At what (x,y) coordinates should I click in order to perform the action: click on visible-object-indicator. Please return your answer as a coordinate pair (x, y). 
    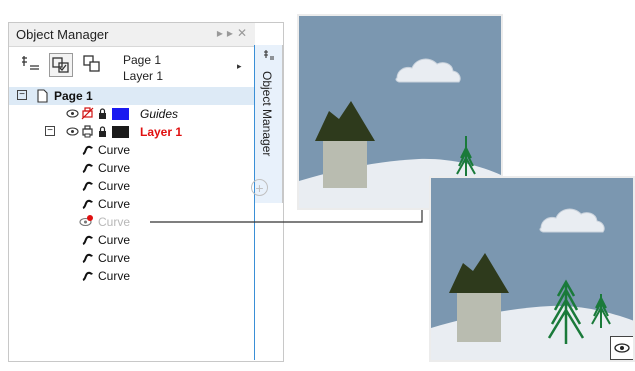
    Looking at the image, I should click on (621, 348).